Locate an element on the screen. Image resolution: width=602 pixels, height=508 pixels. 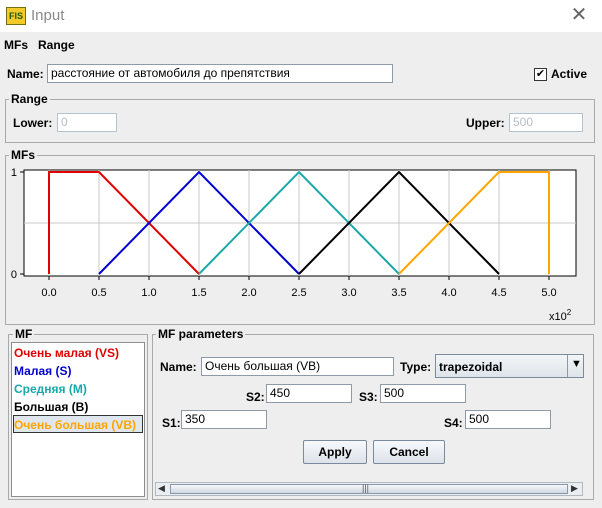
s1-field: 350 is located at coordinates (224, 419).